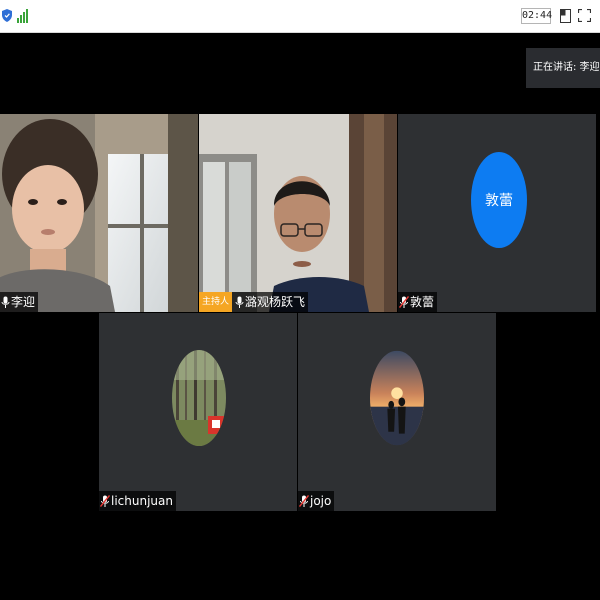  Describe the element at coordinates (22, 16) in the screenshot. I see `signal-icon` at that location.